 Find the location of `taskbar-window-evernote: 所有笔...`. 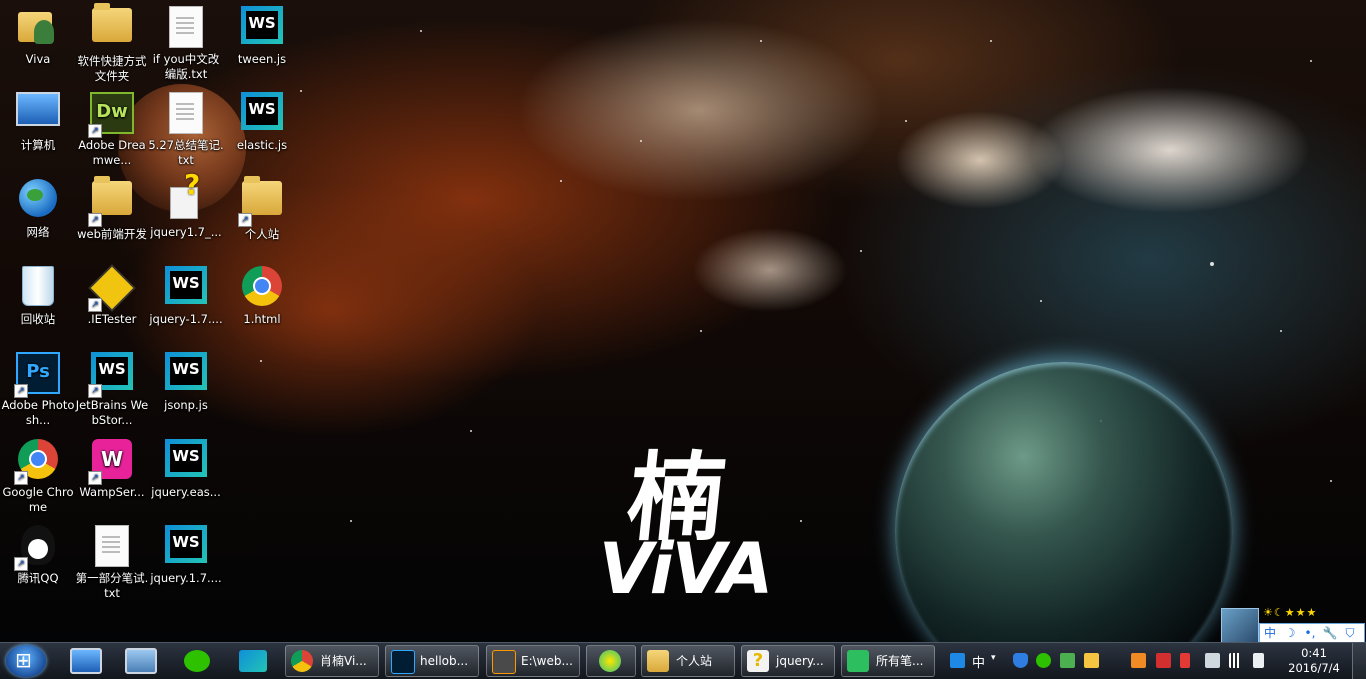

taskbar-window-evernote: 所有笔... is located at coordinates (888, 661).